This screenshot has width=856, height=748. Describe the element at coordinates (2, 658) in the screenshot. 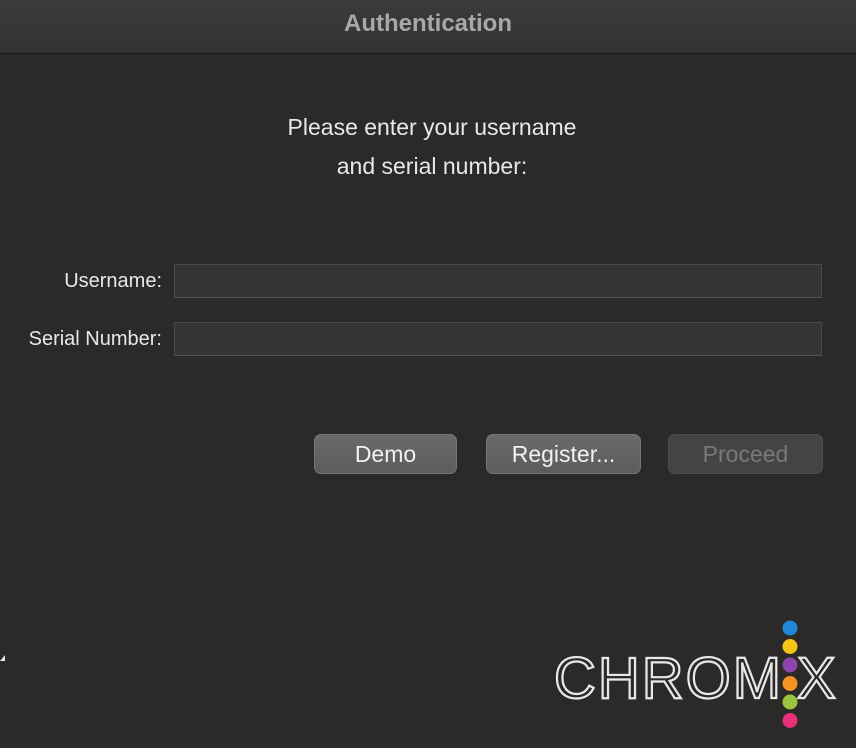

I see `cursor-icon` at that location.